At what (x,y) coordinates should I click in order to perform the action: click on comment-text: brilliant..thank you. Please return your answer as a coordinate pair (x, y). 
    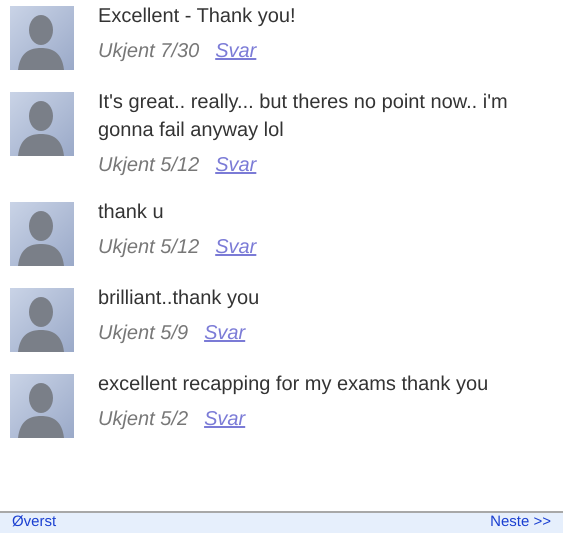
    Looking at the image, I should click on (179, 298).